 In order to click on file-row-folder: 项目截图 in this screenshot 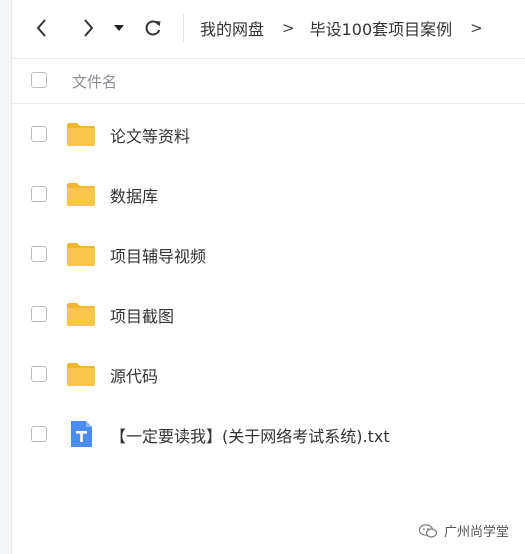, I will do `click(268, 314)`.